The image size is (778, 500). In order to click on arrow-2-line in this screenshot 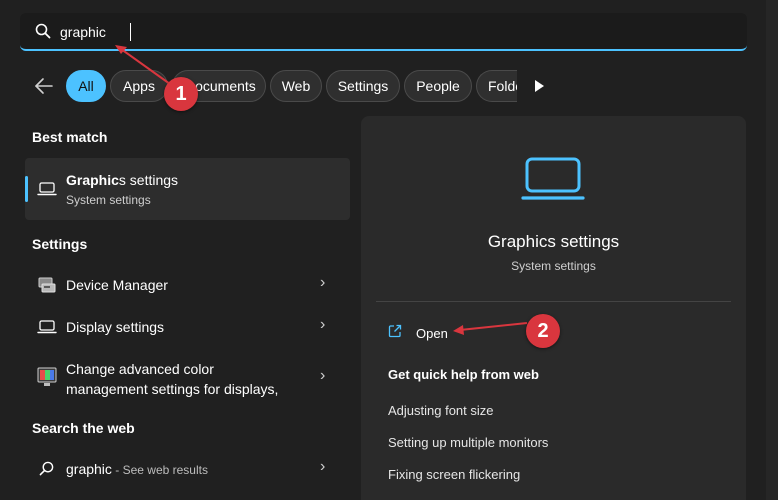, I will do `click(493, 326)`.